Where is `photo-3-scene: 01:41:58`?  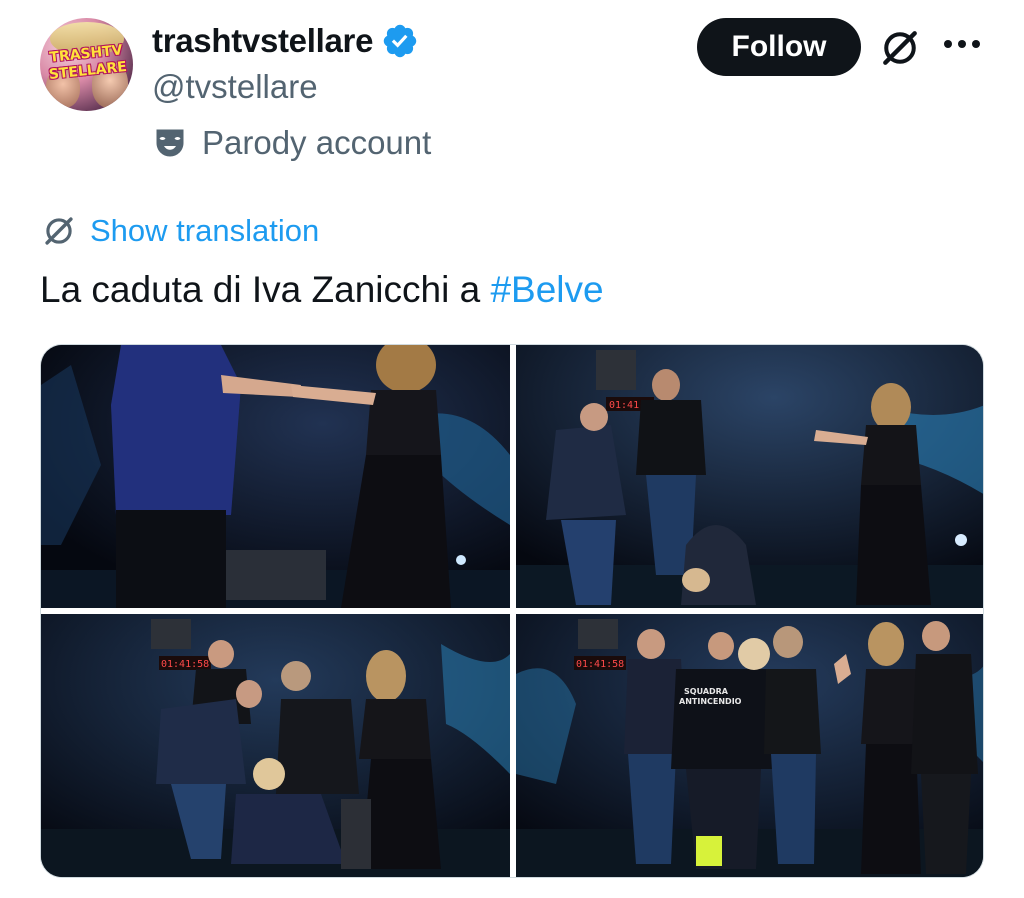 photo-3-scene: 01:41:58 is located at coordinates (275, 745).